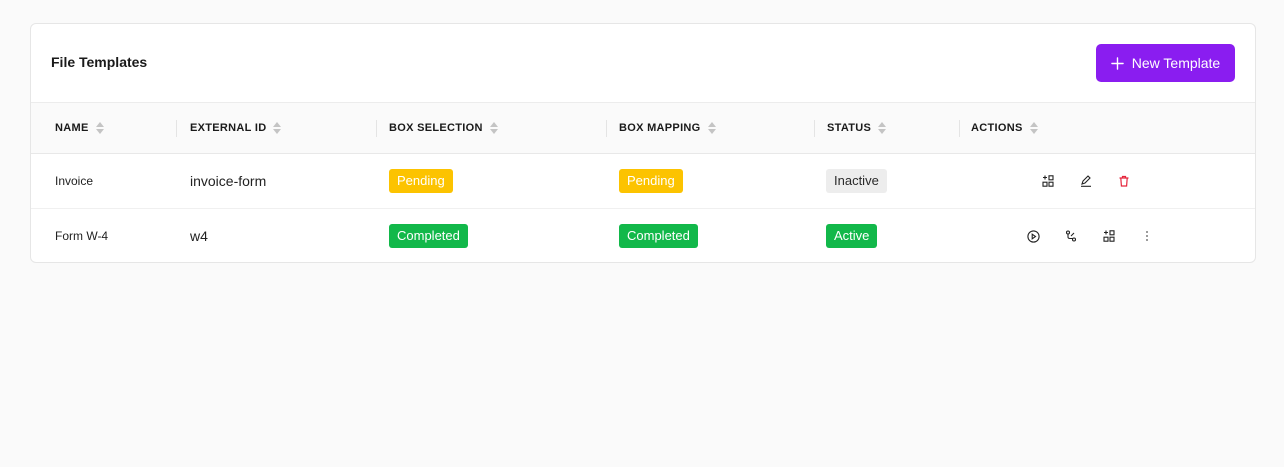 Image resolution: width=1284 pixels, height=467 pixels. Describe the element at coordinates (99, 62) in the screenshot. I see `page-title: File Templates` at that location.